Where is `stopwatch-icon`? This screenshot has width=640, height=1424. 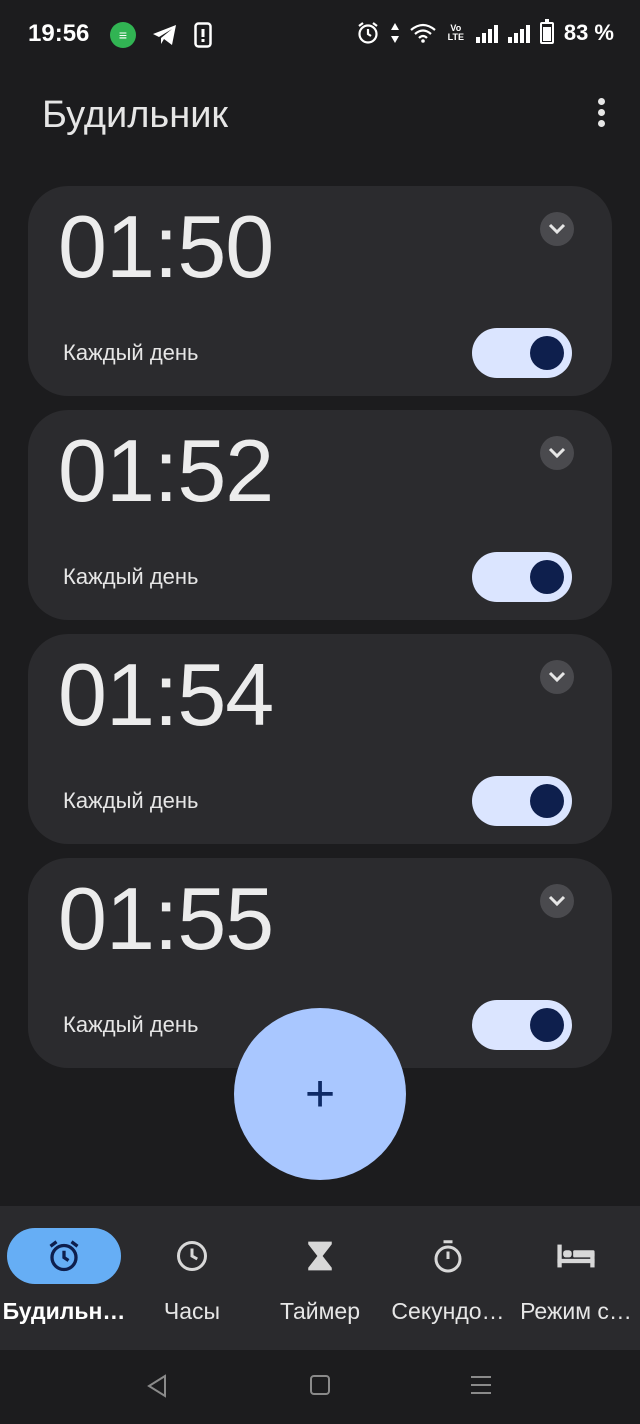 stopwatch-icon is located at coordinates (448, 1256).